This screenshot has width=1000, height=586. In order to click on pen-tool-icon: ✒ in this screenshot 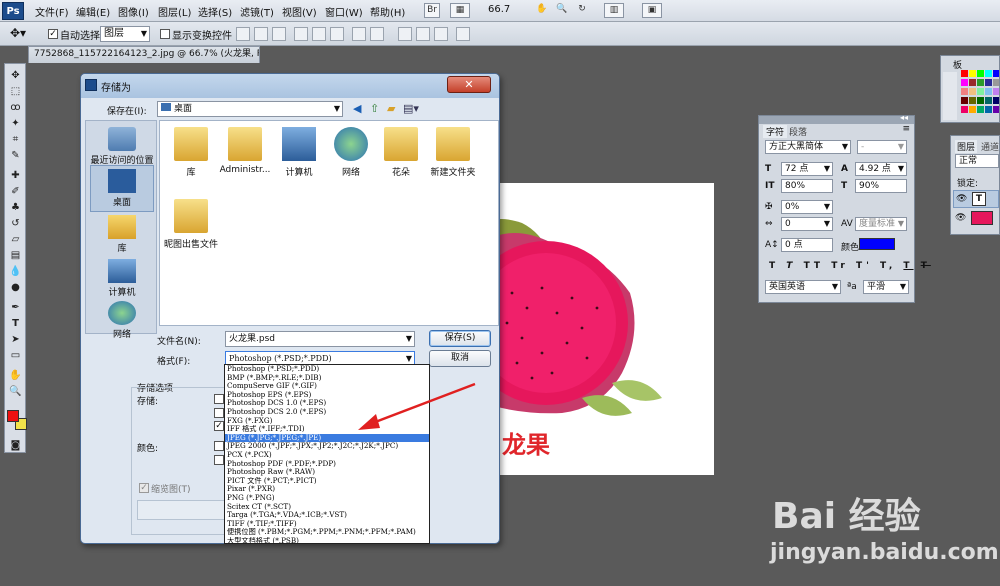, I will do `click(15, 307)`.